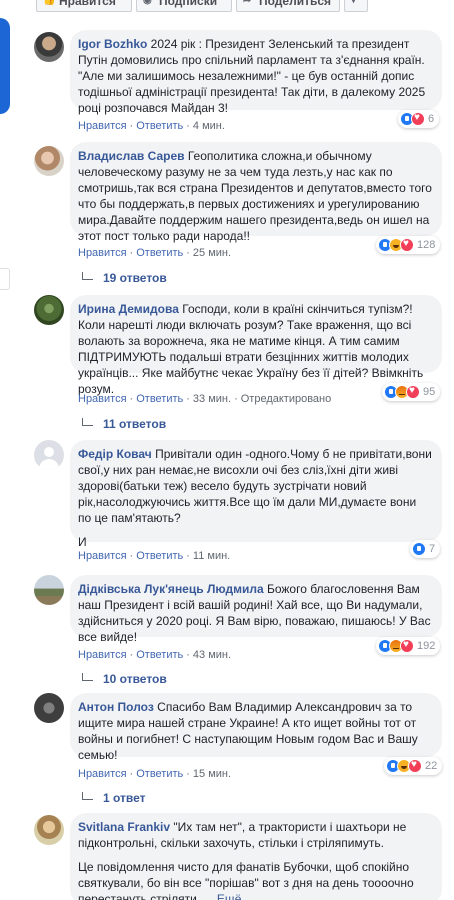  Describe the element at coordinates (247, 3) in the screenshot. I see `share-arrow-icon: ➦` at that location.